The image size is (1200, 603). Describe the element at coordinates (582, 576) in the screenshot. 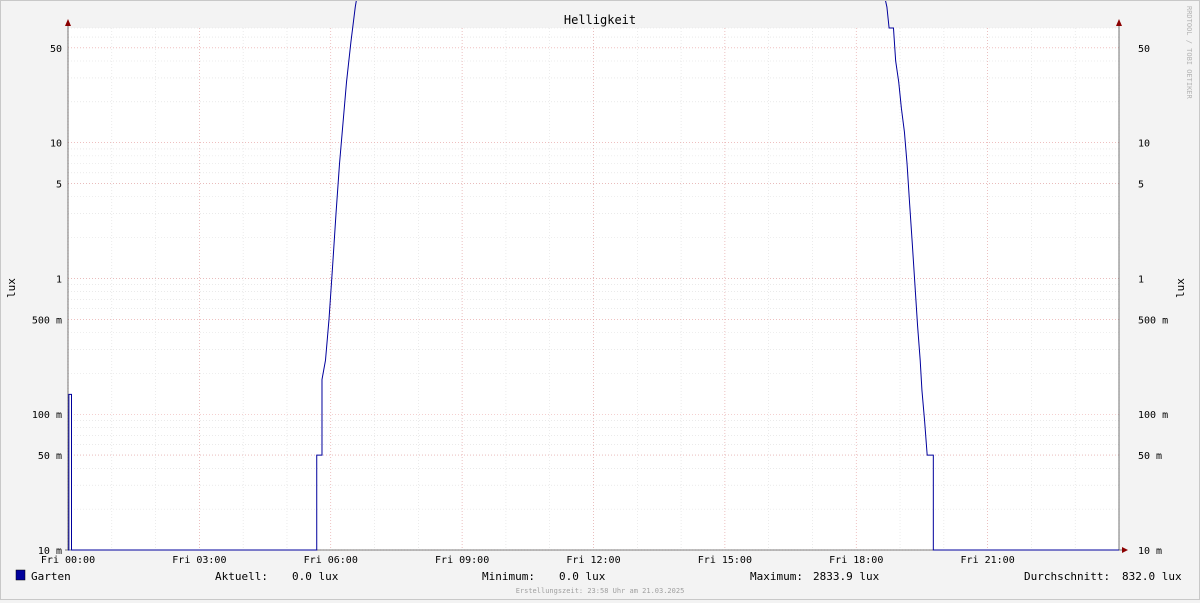

I see `stat-minimum-value: 0.0 lux` at that location.